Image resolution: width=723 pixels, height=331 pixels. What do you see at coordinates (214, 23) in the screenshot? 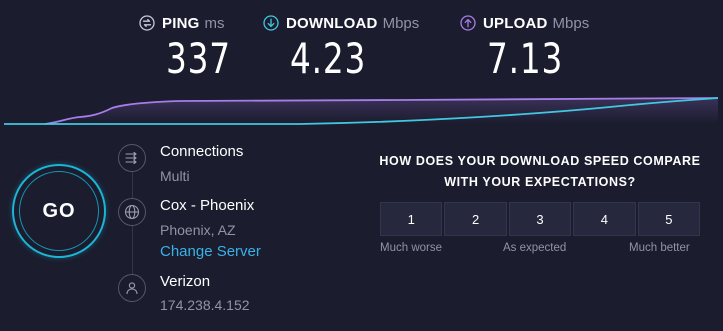
I see `ping-unit: ms` at bounding box center [214, 23].